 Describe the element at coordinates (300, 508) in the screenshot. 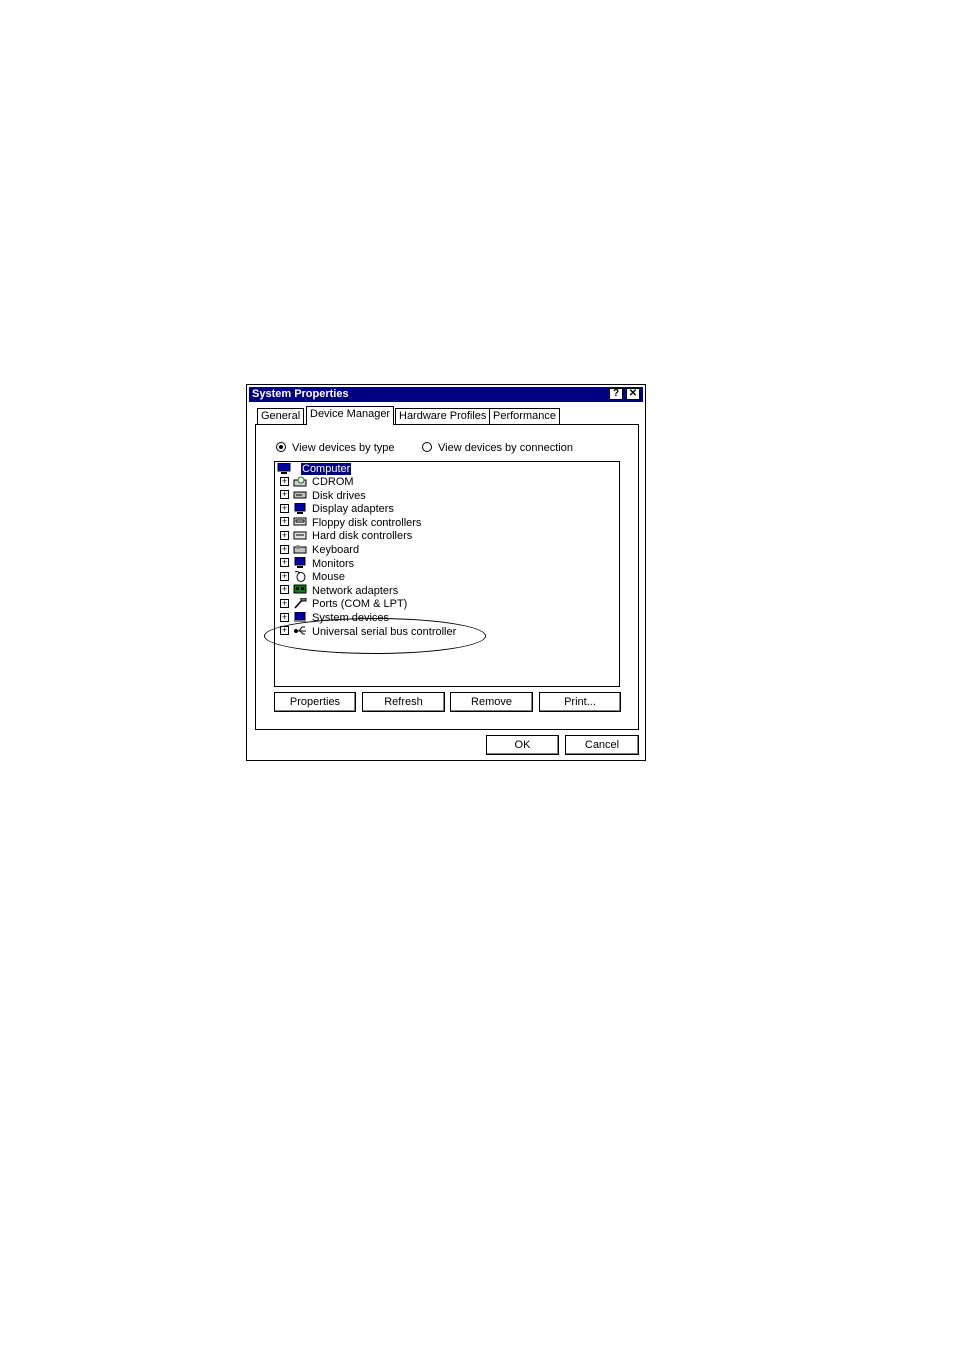

I see `display-adapter-icon` at that location.